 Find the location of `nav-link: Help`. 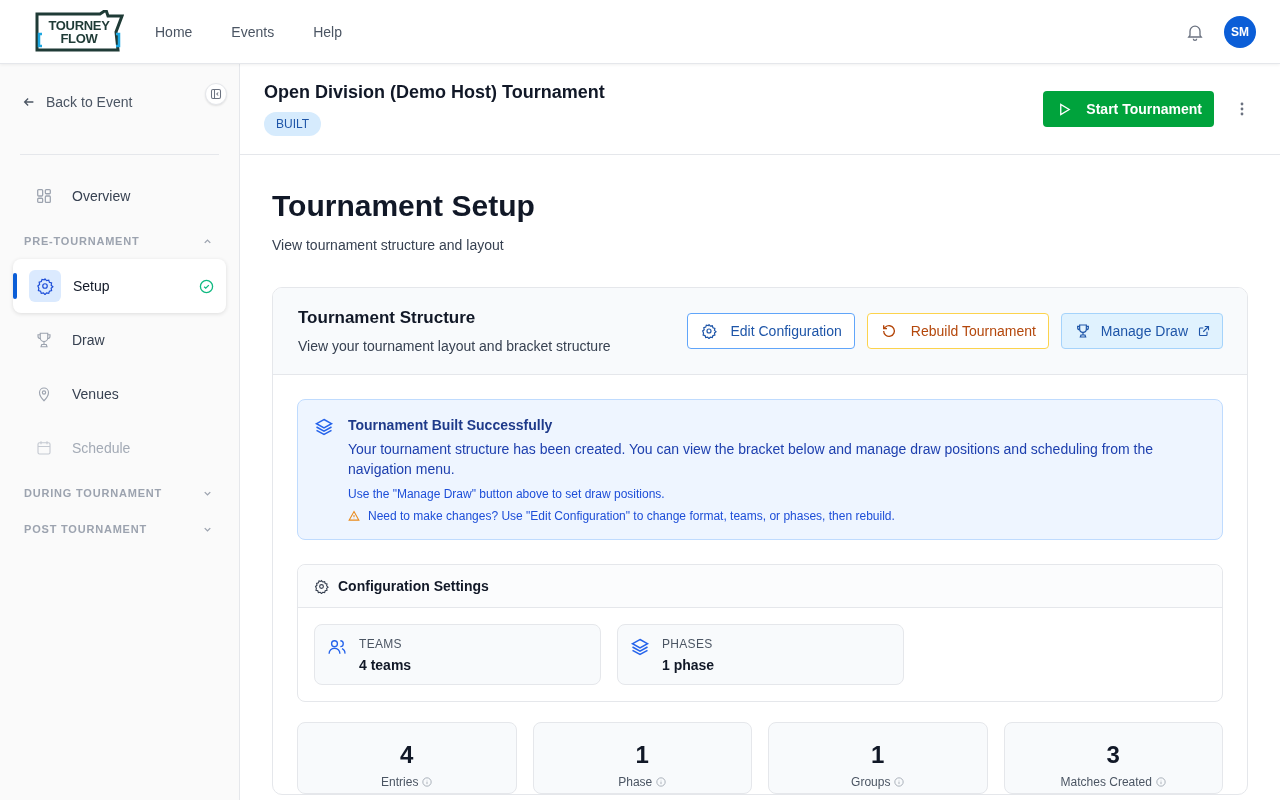

nav-link: Help is located at coordinates (327, 31).